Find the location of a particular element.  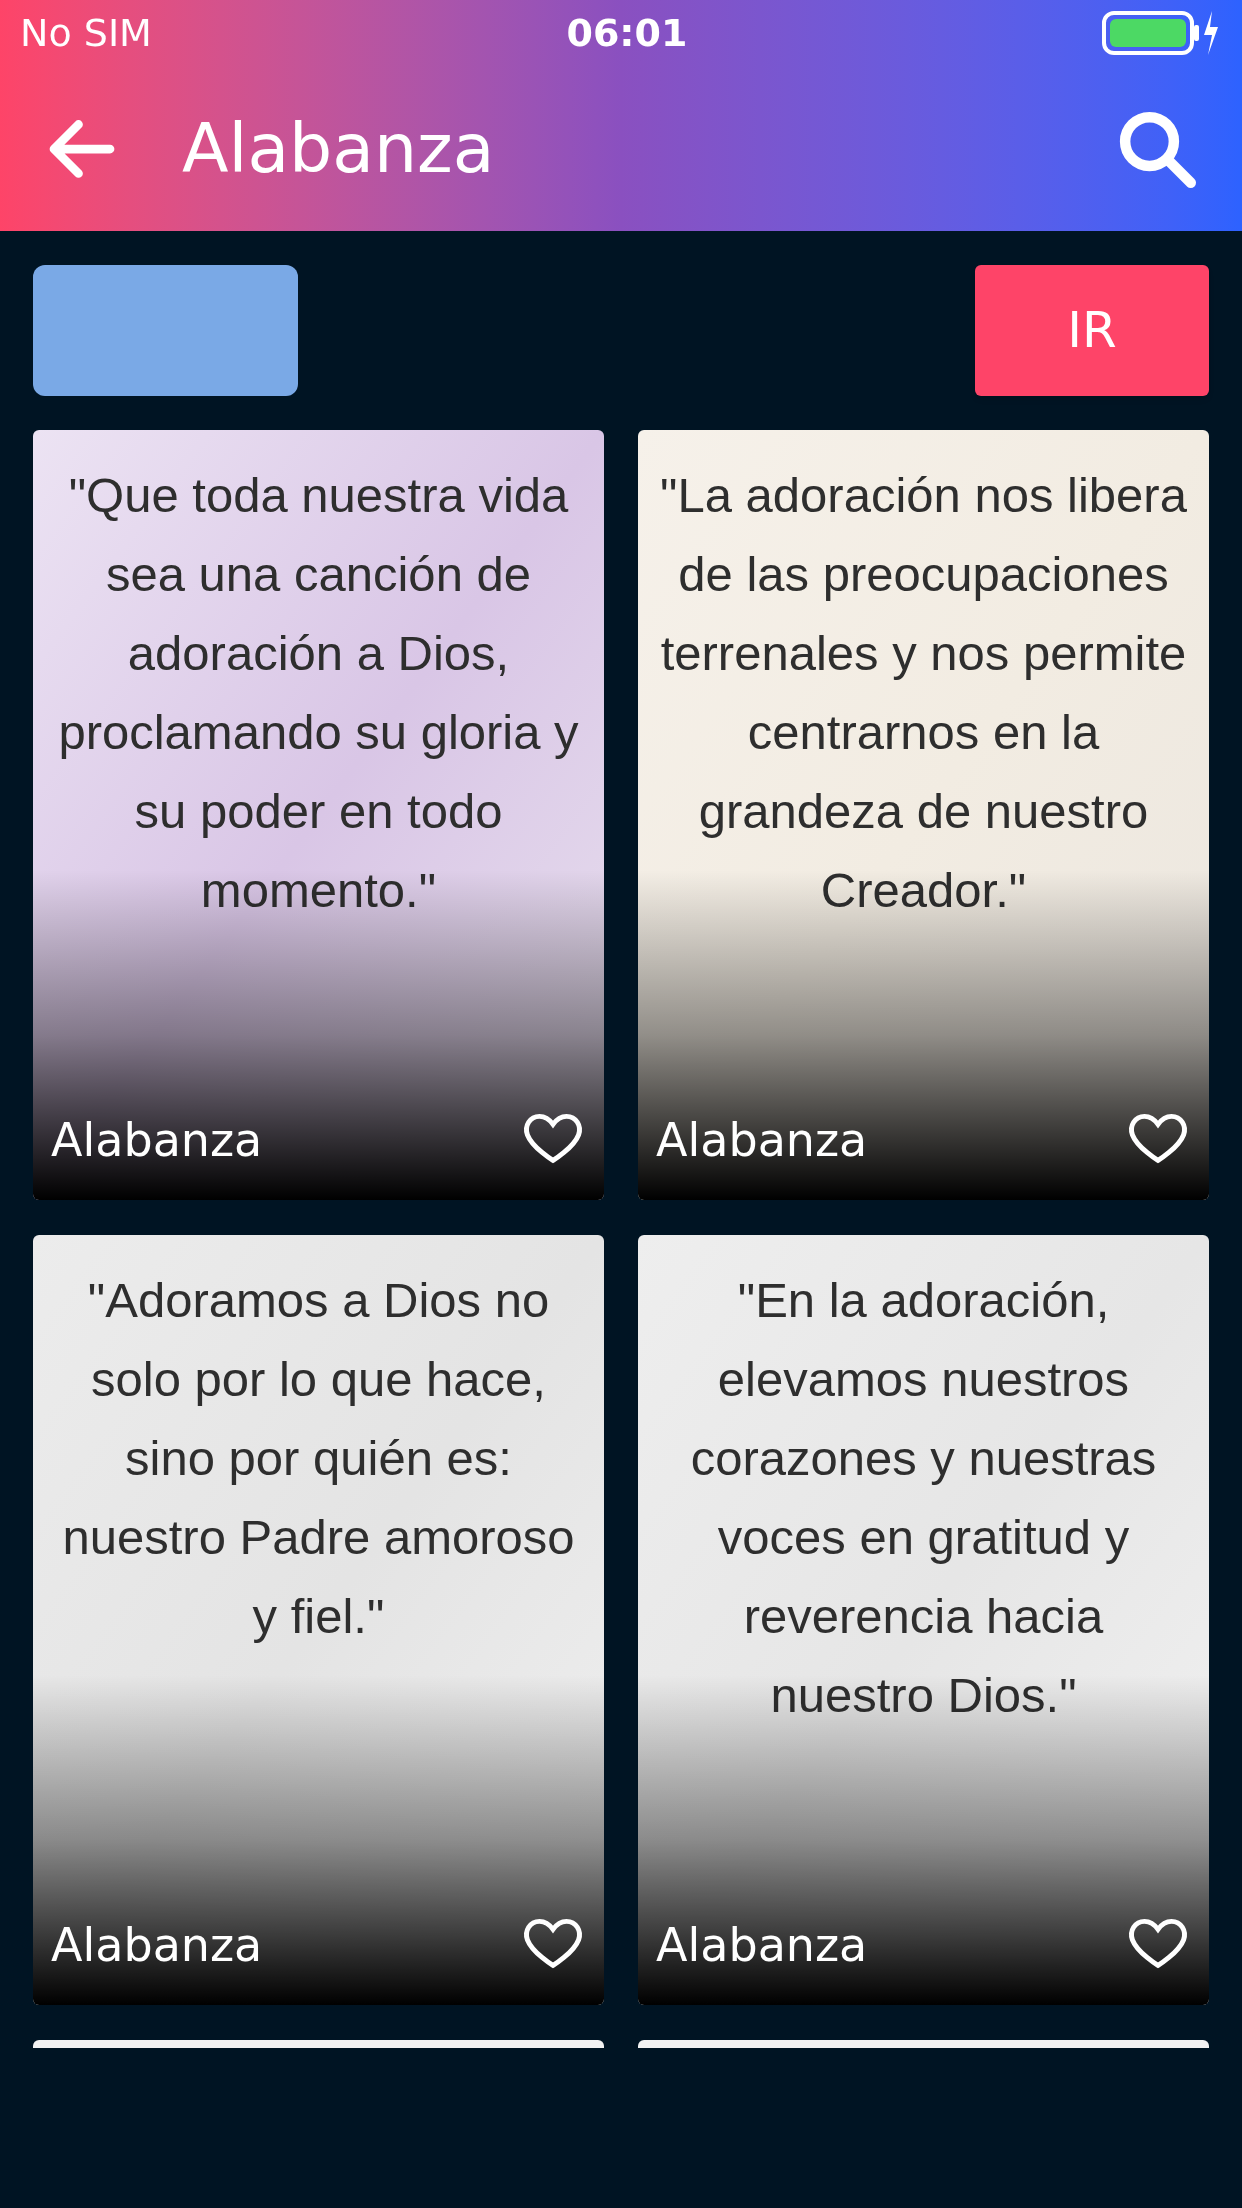

quote-text: "Adoramos a Dios no solo por lo que hace, sino por quién es: nuestro Padre amoroso y fiel." is located at coordinates (318, 1458).